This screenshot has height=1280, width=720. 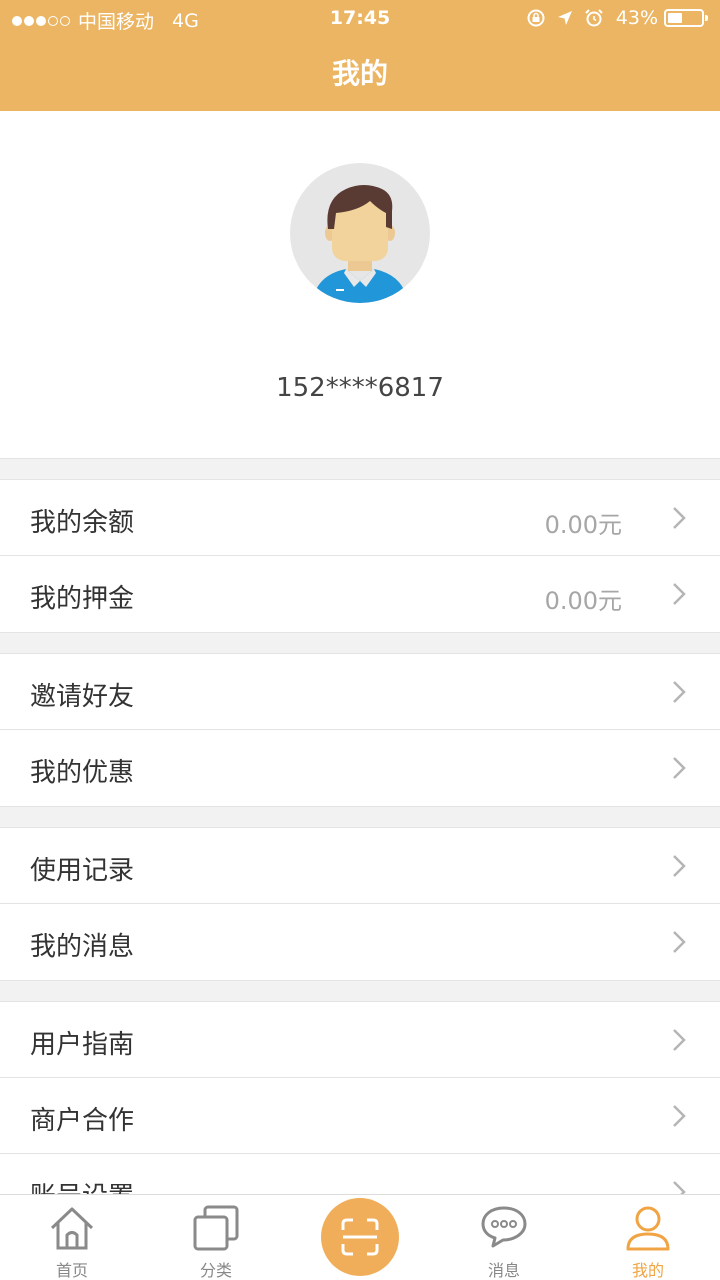 What do you see at coordinates (636, 18) in the screenshot?
I see `battery-percent: 43%` at bounding box center [636, 18].